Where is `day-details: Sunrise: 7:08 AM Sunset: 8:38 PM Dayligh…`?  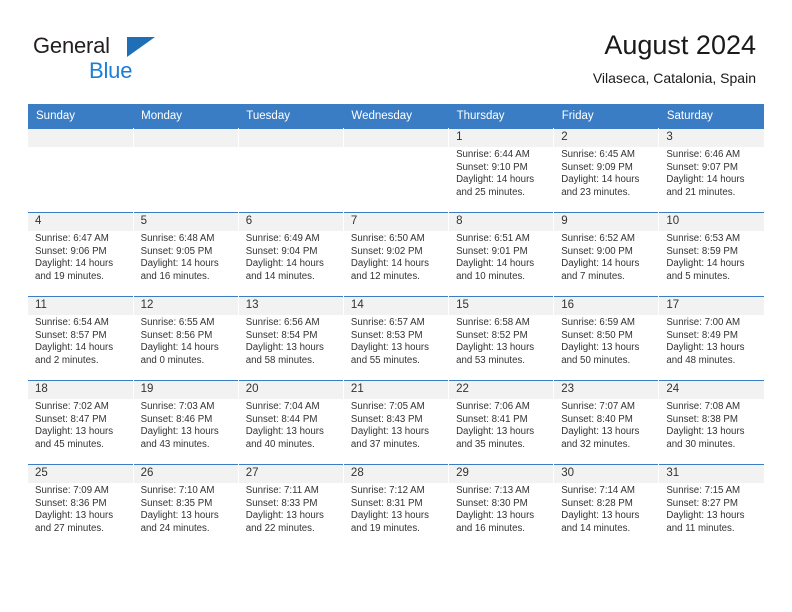 day-details: Sunrise: 7:08 AM Sunset: 8:38 PM Dayligh… is located at coordinates (711, 425).